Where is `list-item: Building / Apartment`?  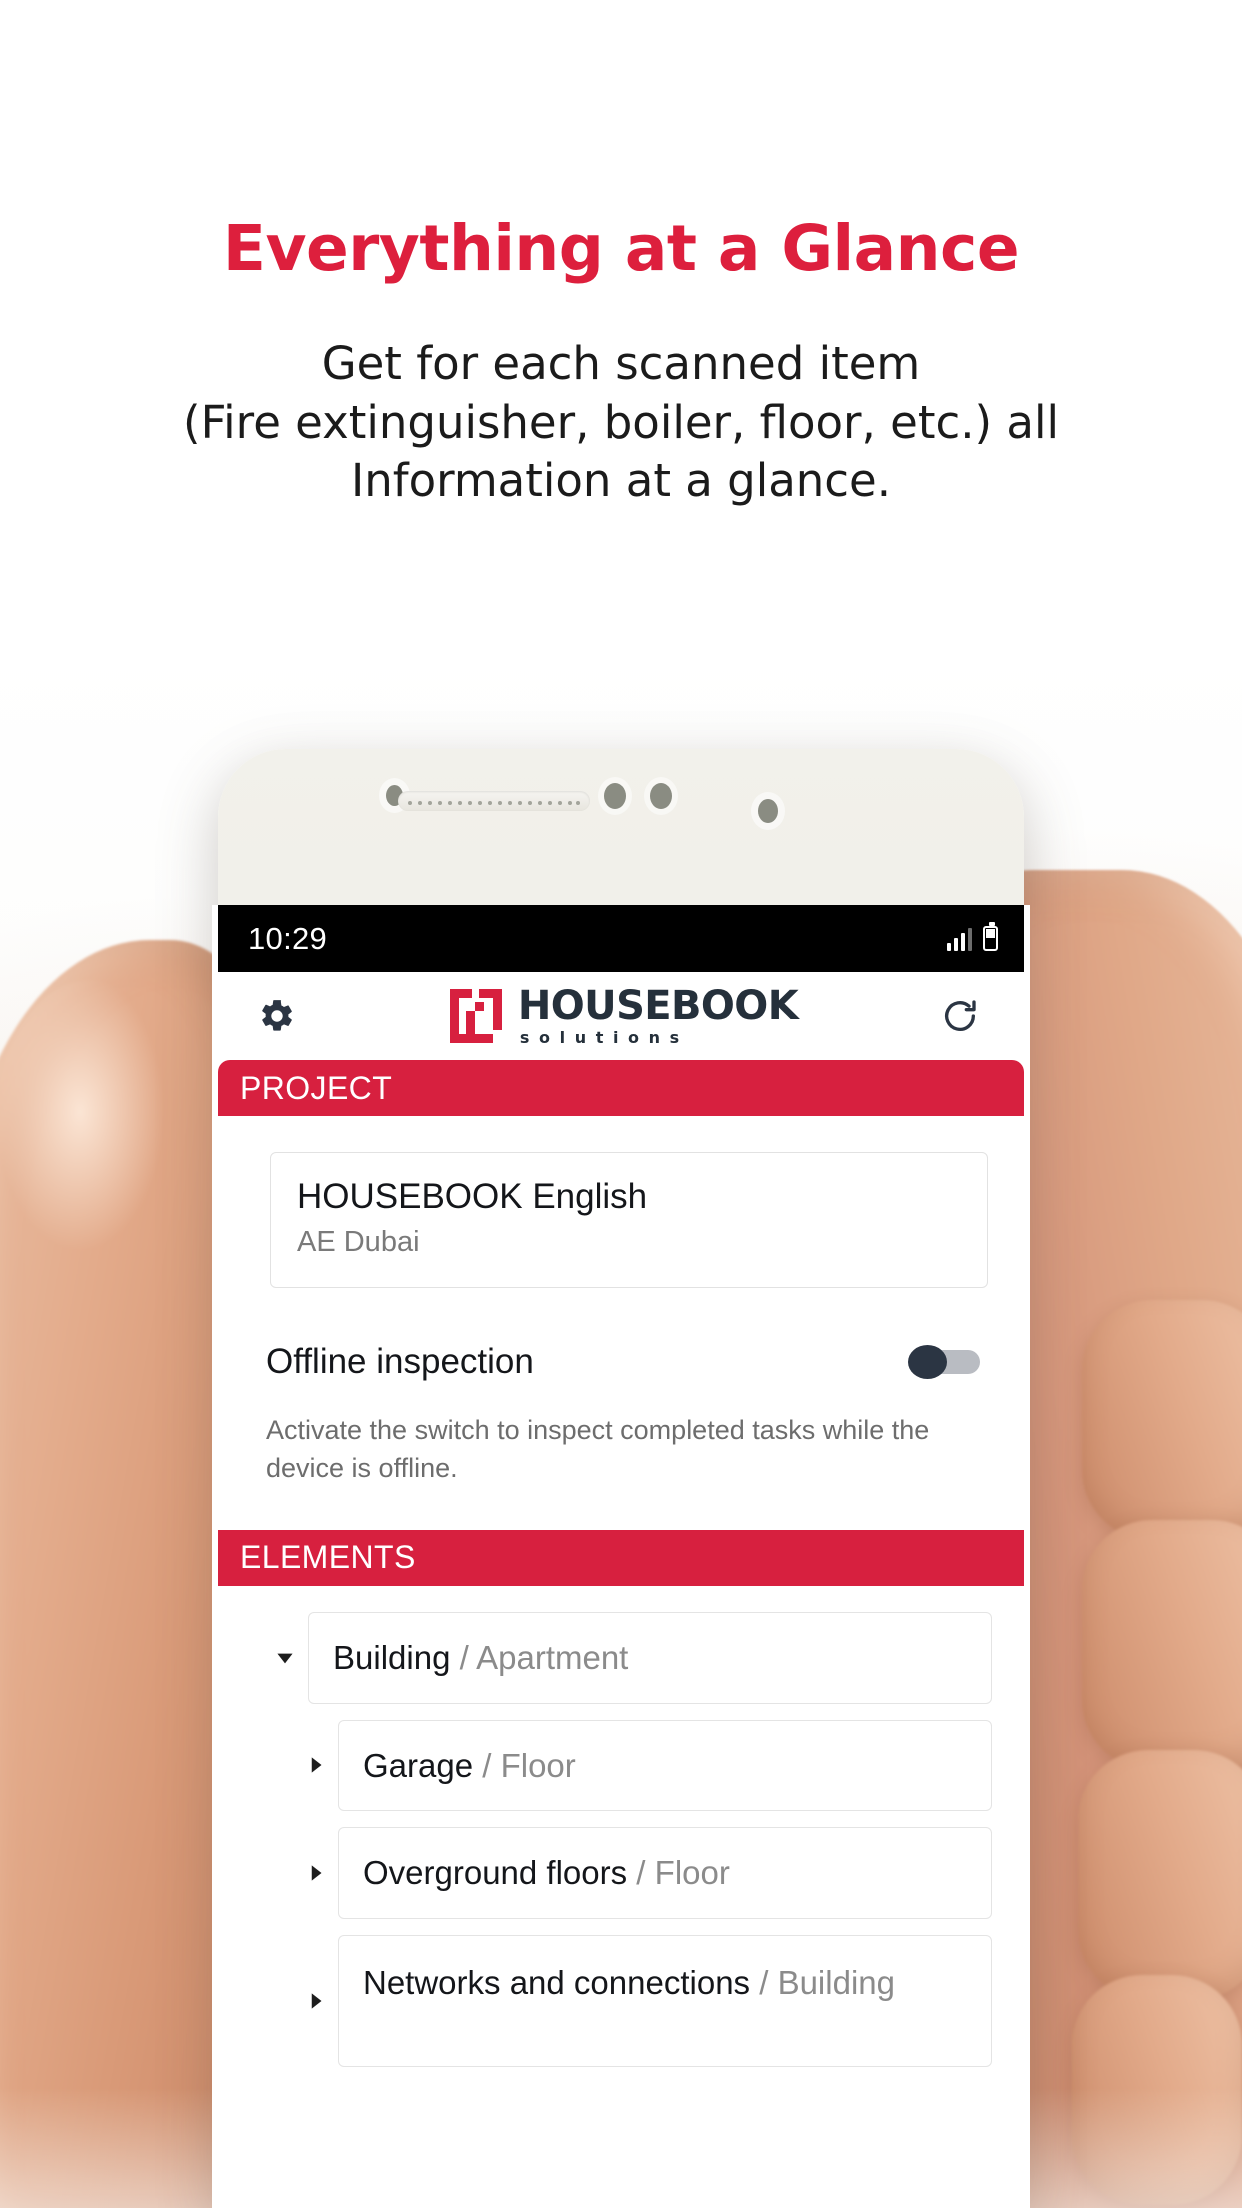 list-item: Building / Apartment is located at coordinates (621, 1657).